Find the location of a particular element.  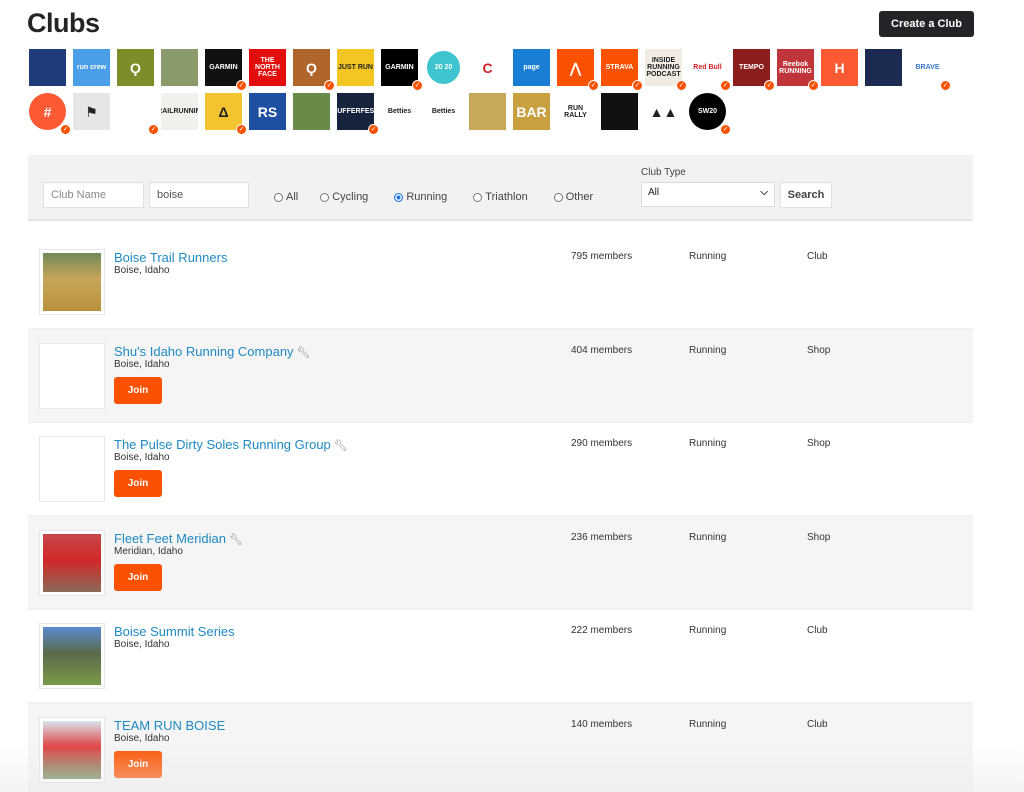

club-logo-image: # is located at coordinates (47, 111).